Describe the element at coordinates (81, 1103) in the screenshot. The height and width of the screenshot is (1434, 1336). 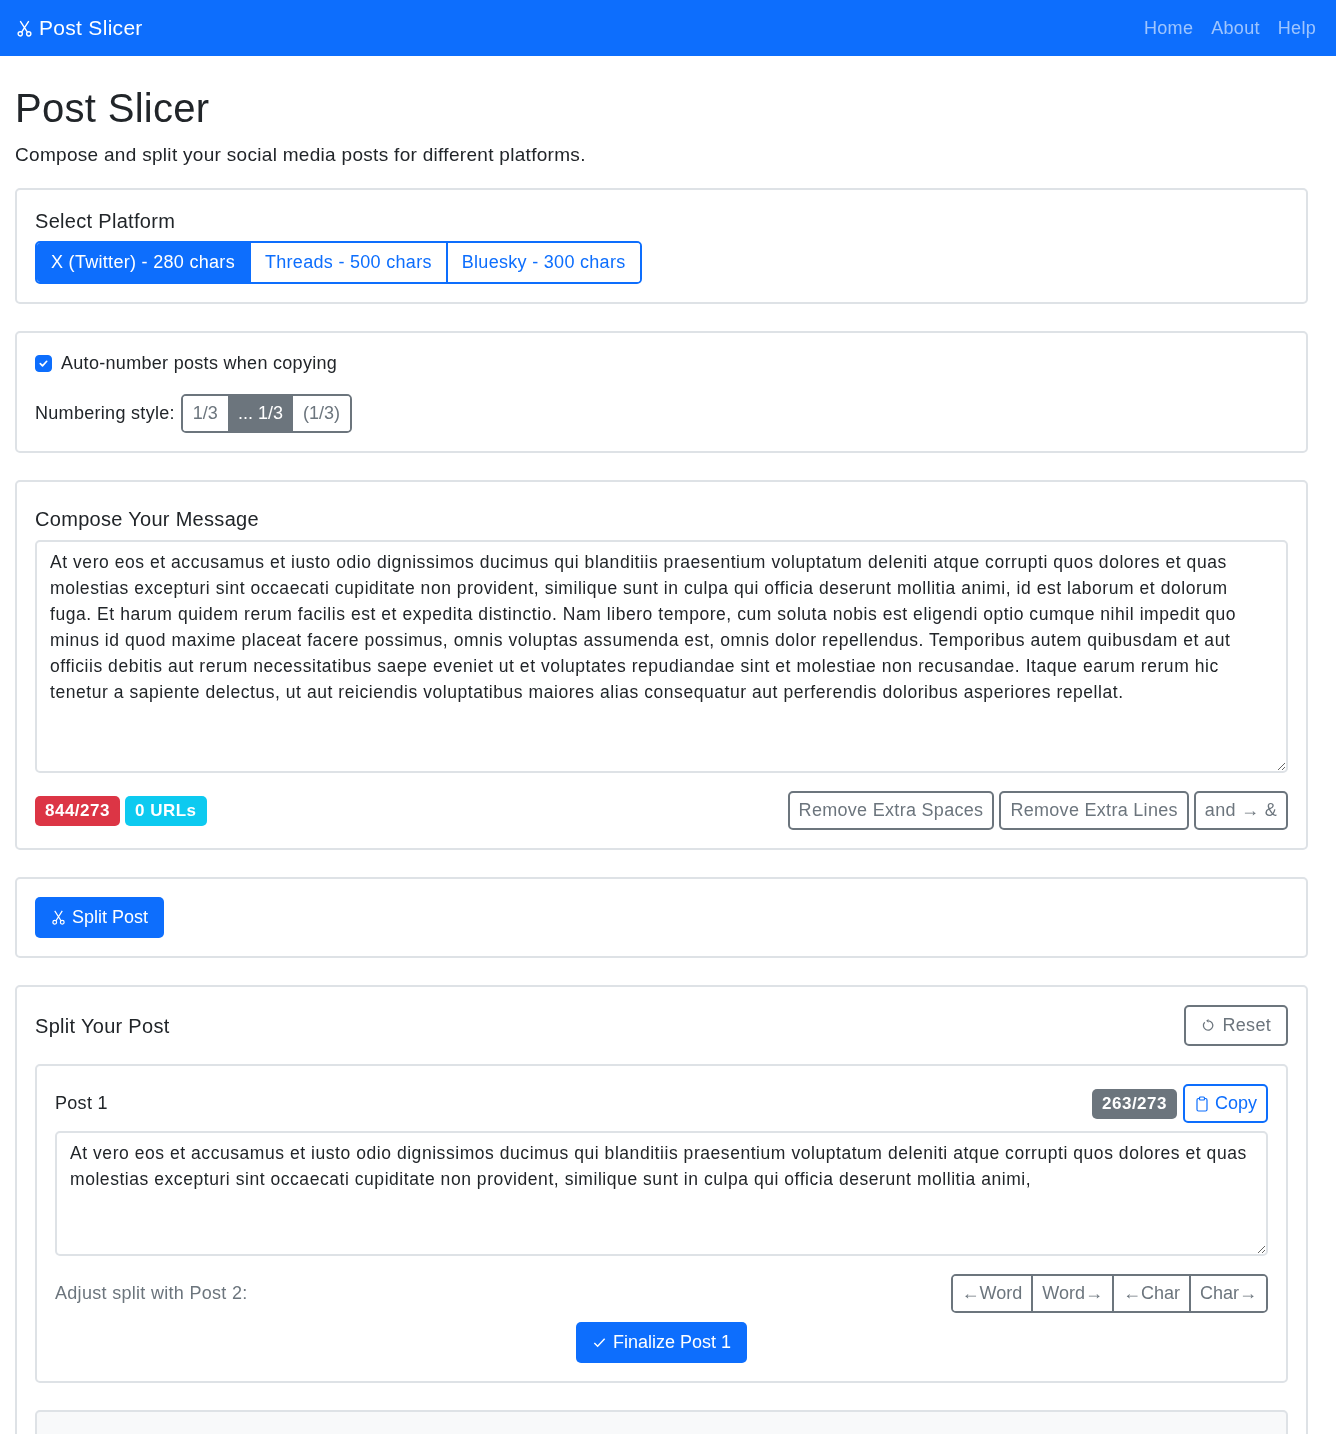
I see `post-title: Post 1` at that location.